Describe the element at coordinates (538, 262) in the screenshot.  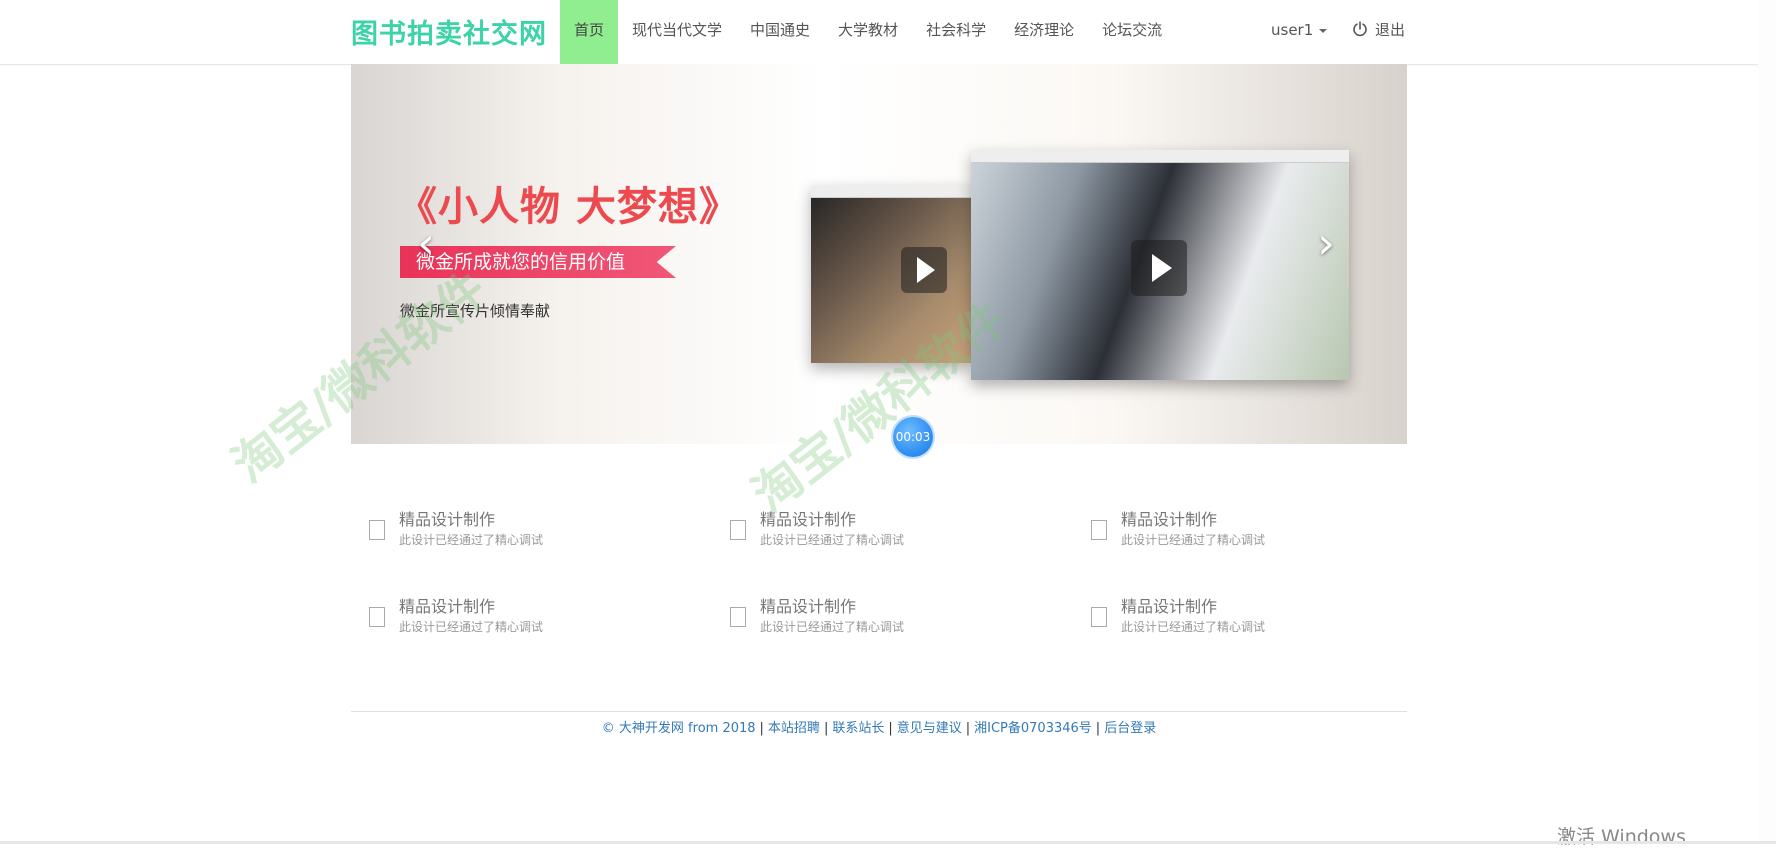
I see `slide-ribbon: 微金所成就您的信用价值` at that location.